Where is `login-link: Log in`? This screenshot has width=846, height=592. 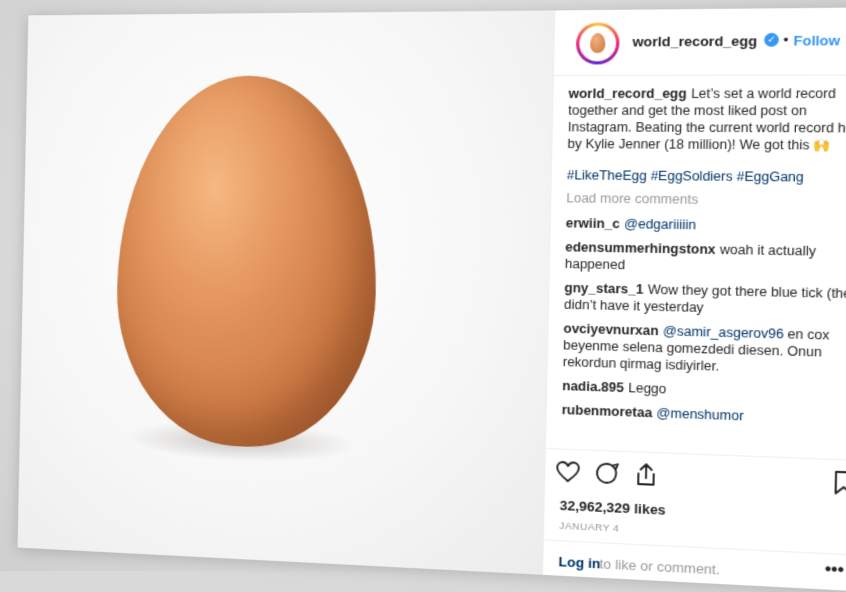
login-link: Log in is located at coordinates (579, 563).